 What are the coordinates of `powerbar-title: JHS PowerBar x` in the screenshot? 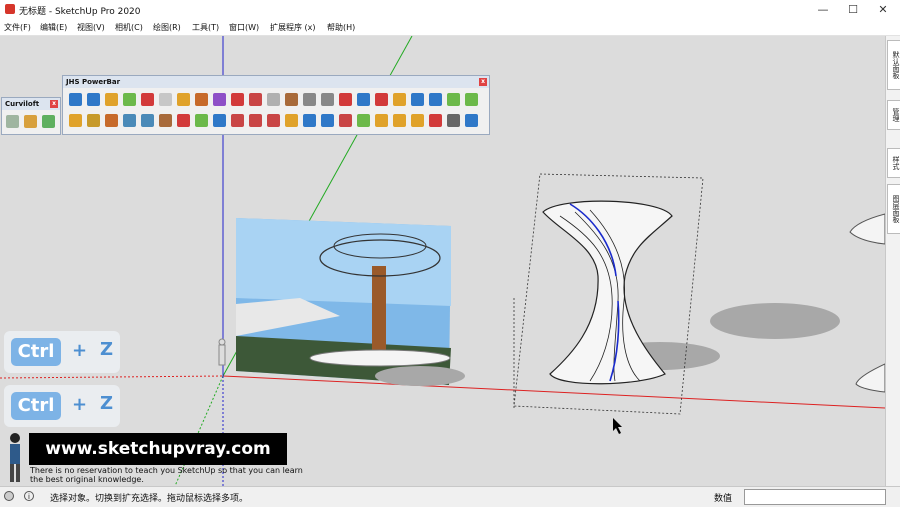 It's located at (276, 82).